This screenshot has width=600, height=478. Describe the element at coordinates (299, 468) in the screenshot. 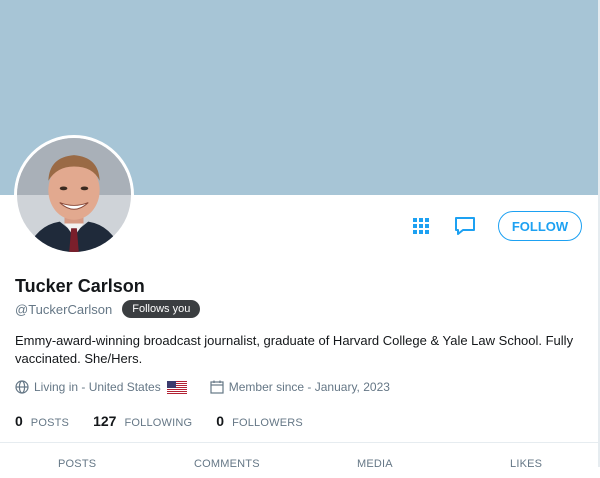

I see `profile-tabs: POSTS COMMENTS MEDIA LIKES` at that location.